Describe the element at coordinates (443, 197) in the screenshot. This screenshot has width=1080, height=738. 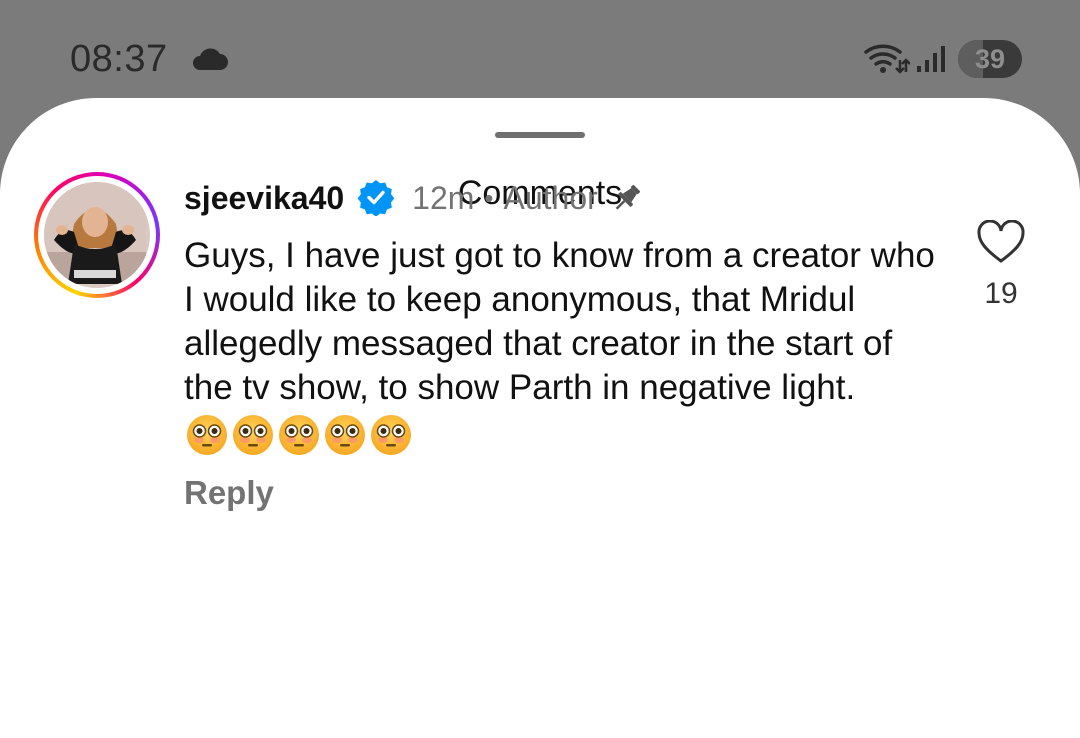
I see `comment-timestamp: 12m` at that location.